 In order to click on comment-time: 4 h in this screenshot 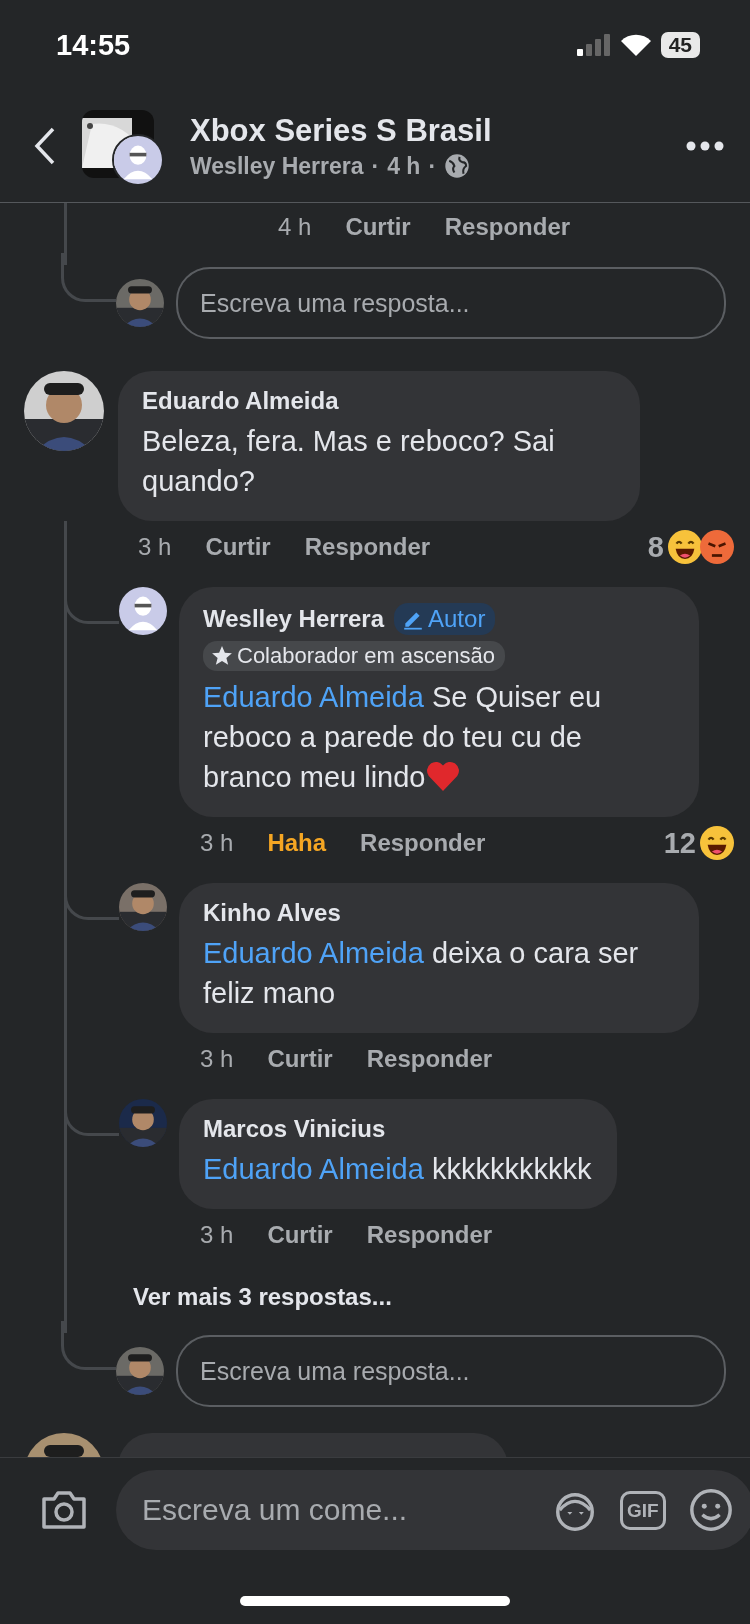, I will do `click(295, 227)`.